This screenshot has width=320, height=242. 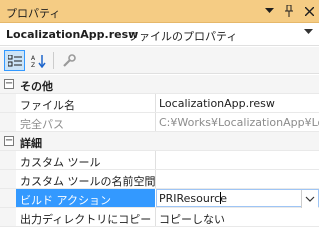 I want to click on property-name: カスタム ツールの名前空間, so click(x=88, y=181).